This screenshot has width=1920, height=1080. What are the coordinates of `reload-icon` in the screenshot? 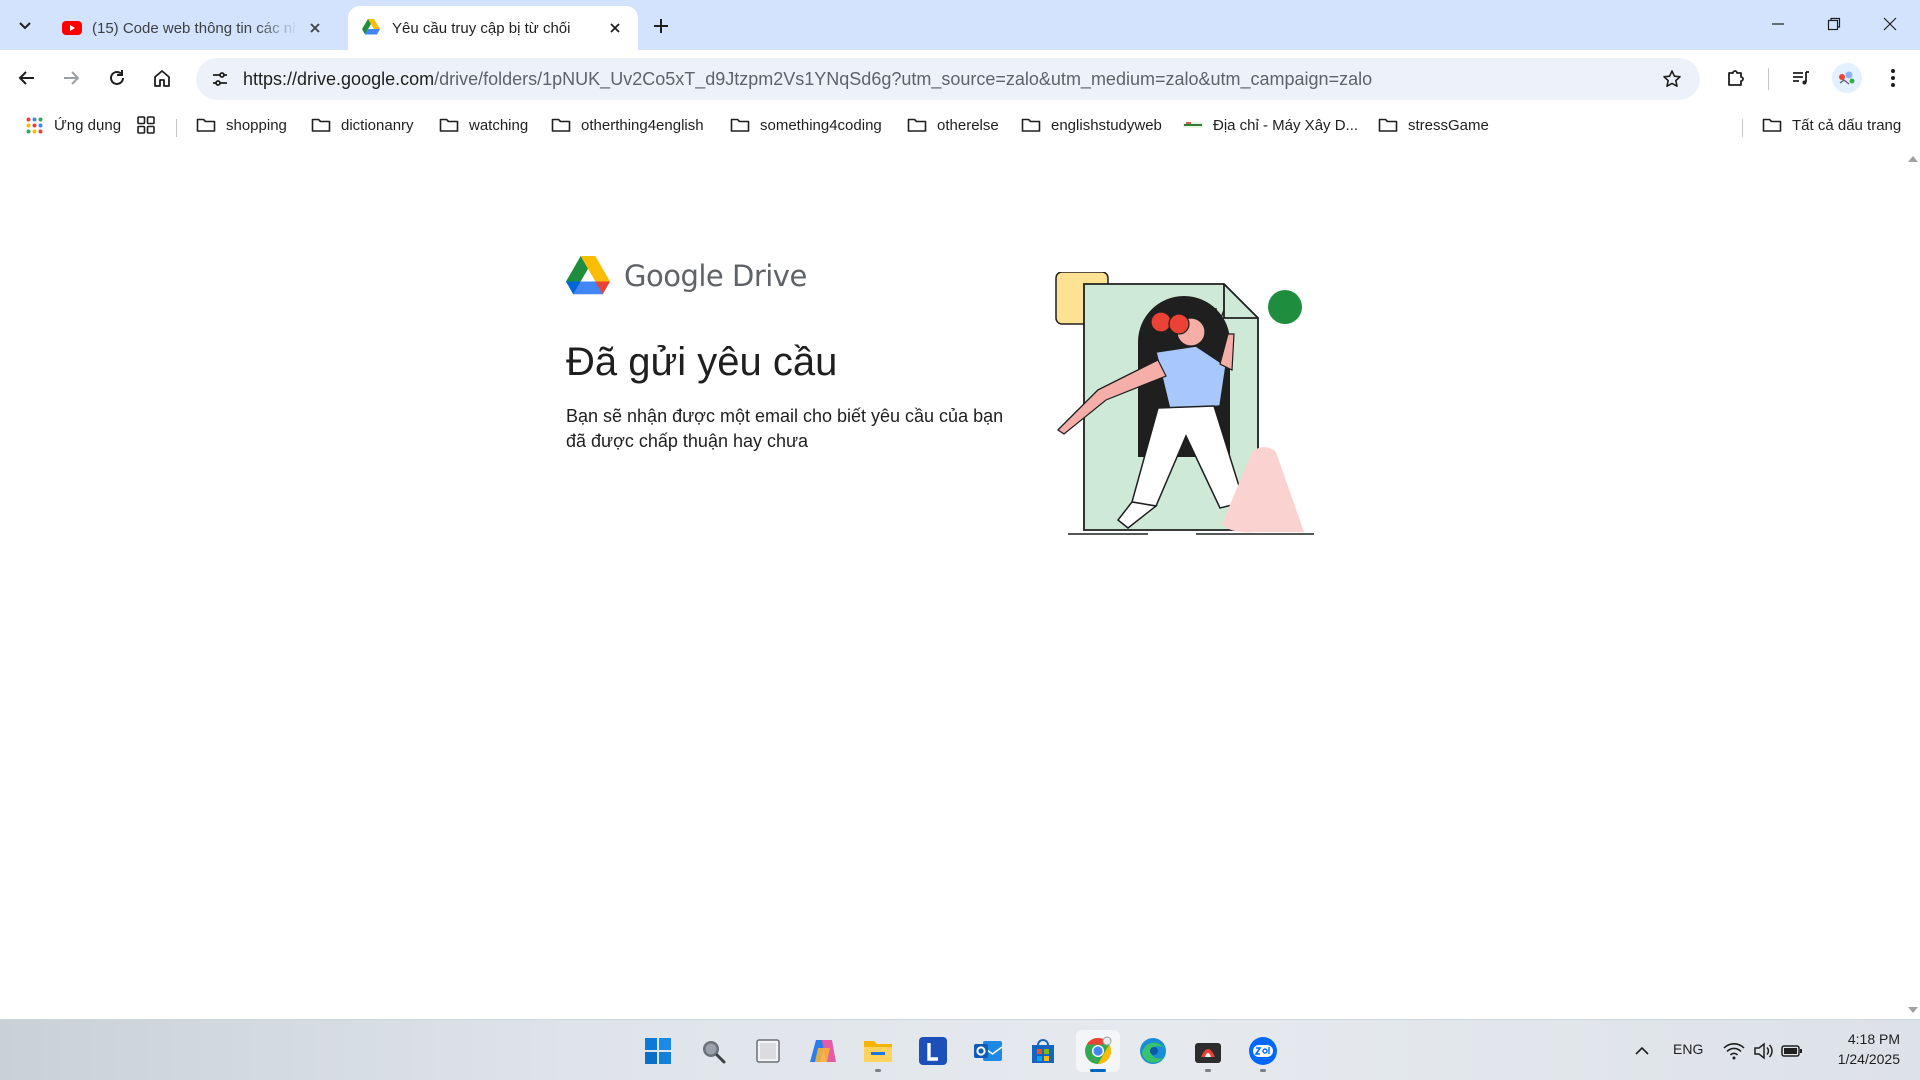 It's located at (117, 78).